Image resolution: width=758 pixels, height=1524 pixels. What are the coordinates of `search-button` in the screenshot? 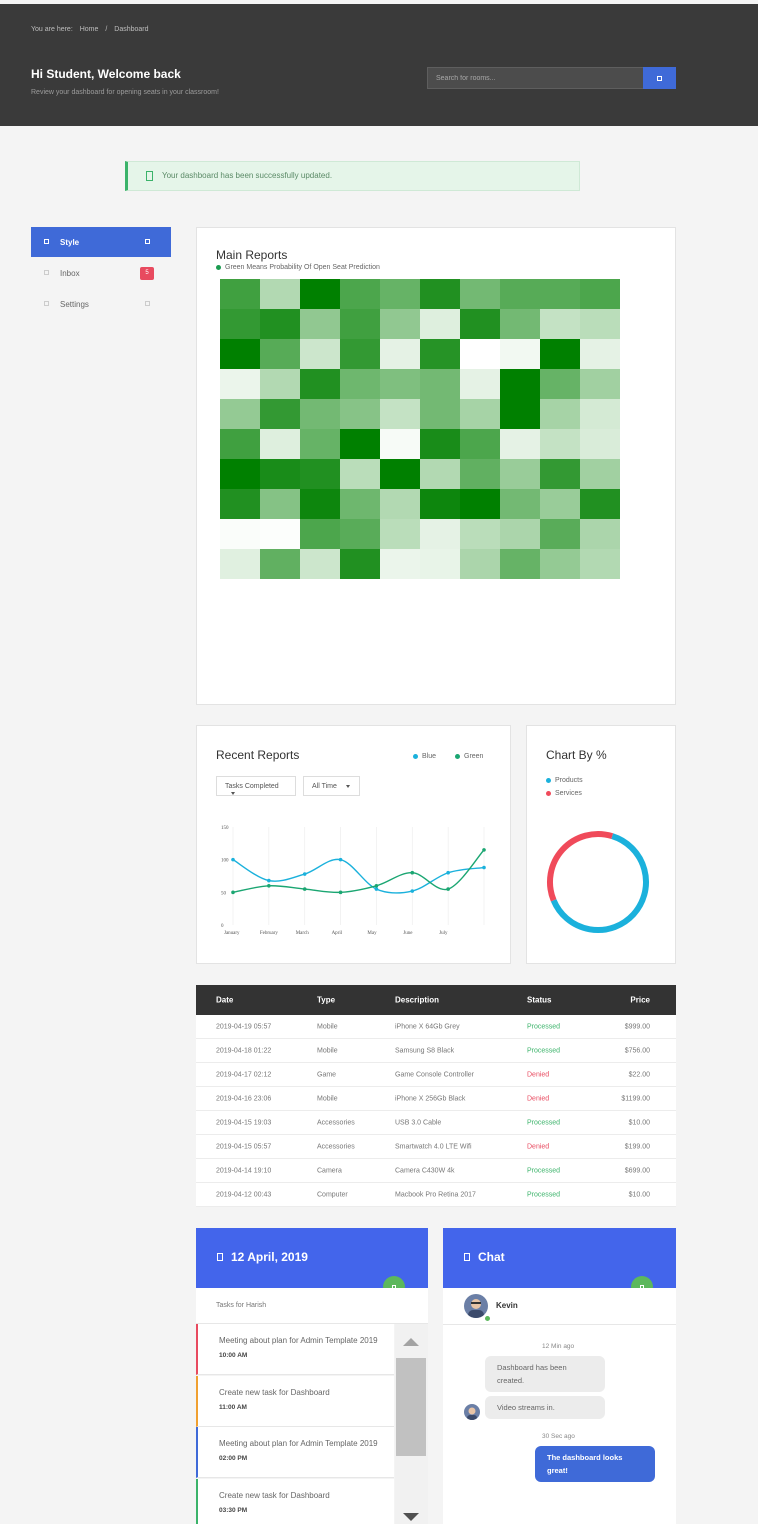 It's located at (659, 78).